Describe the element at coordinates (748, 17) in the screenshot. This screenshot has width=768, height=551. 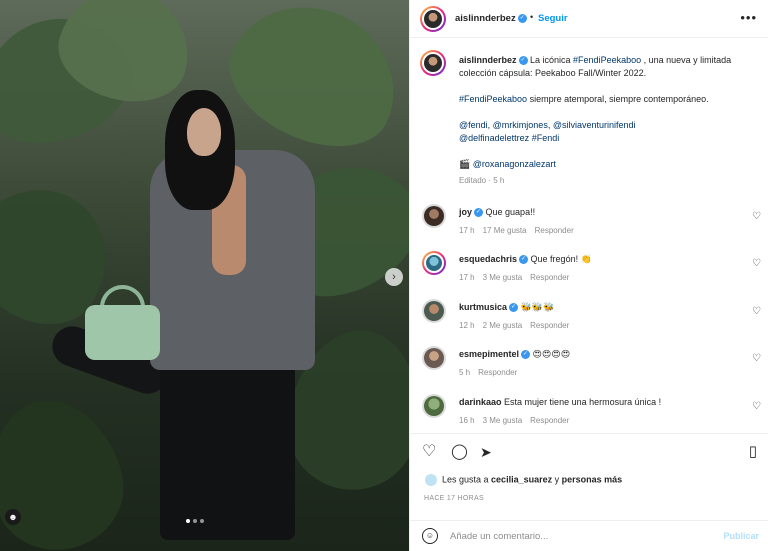
I see `more-options-icon: •••` at that location.